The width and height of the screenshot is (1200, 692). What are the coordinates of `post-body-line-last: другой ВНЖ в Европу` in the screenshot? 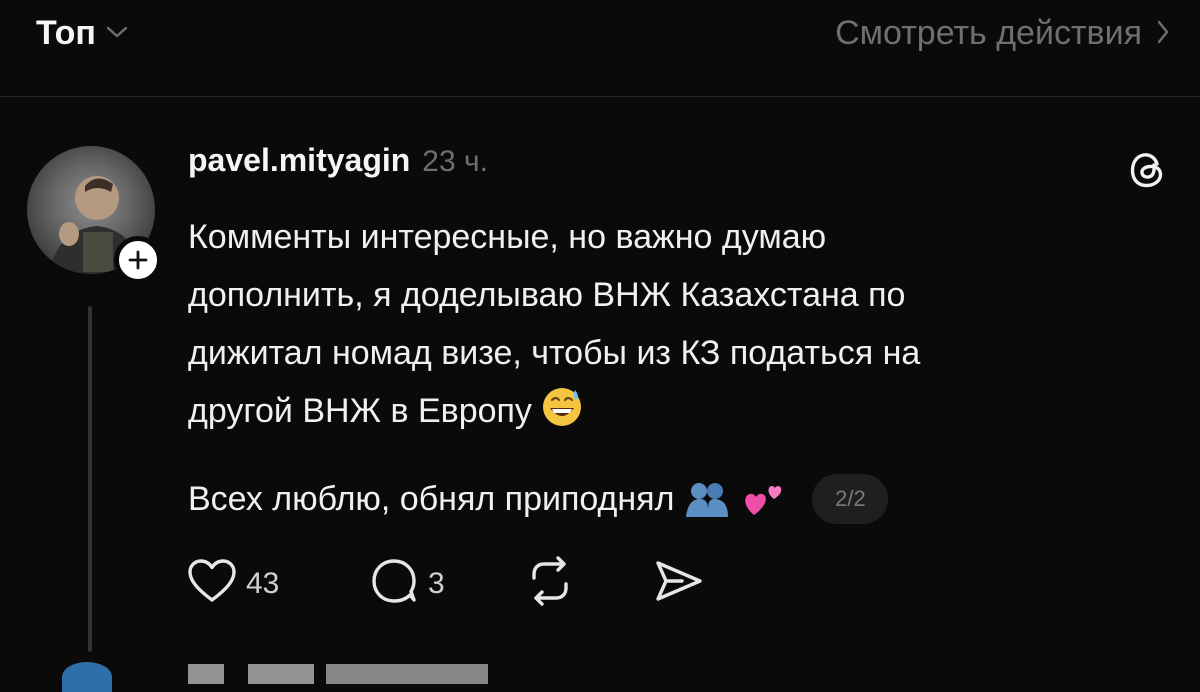 It's located at (668, 414).